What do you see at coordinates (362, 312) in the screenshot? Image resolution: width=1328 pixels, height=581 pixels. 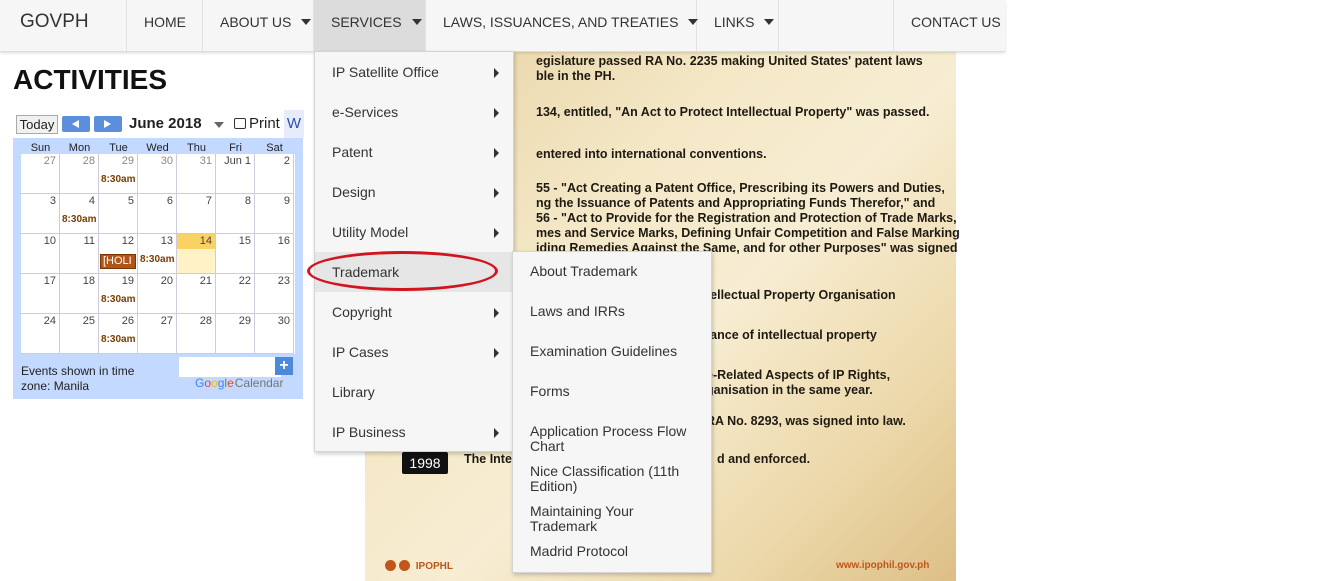 I see `menu-item-label: Copyright` at bounding box center [362, 312].